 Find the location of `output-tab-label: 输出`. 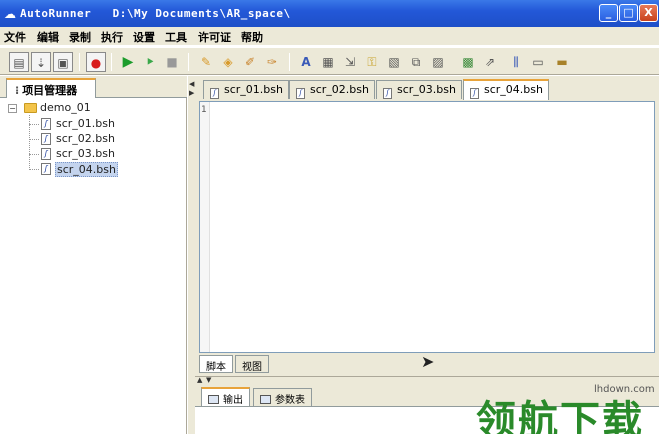

output-tab-label: 输出 is located at coordinates (233, 400).